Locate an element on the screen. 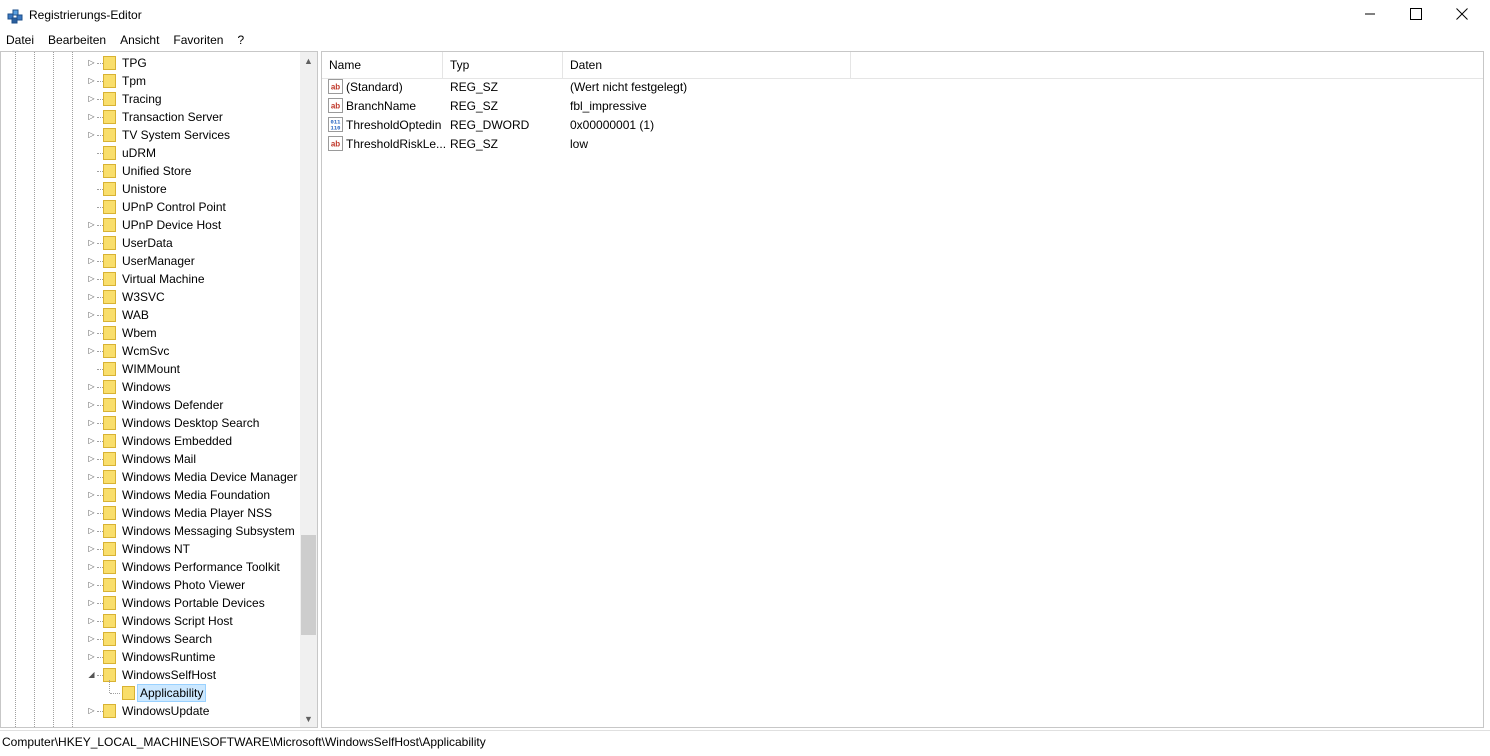  tree-item: ▷ UserManager is located at coordinates (151, 261).